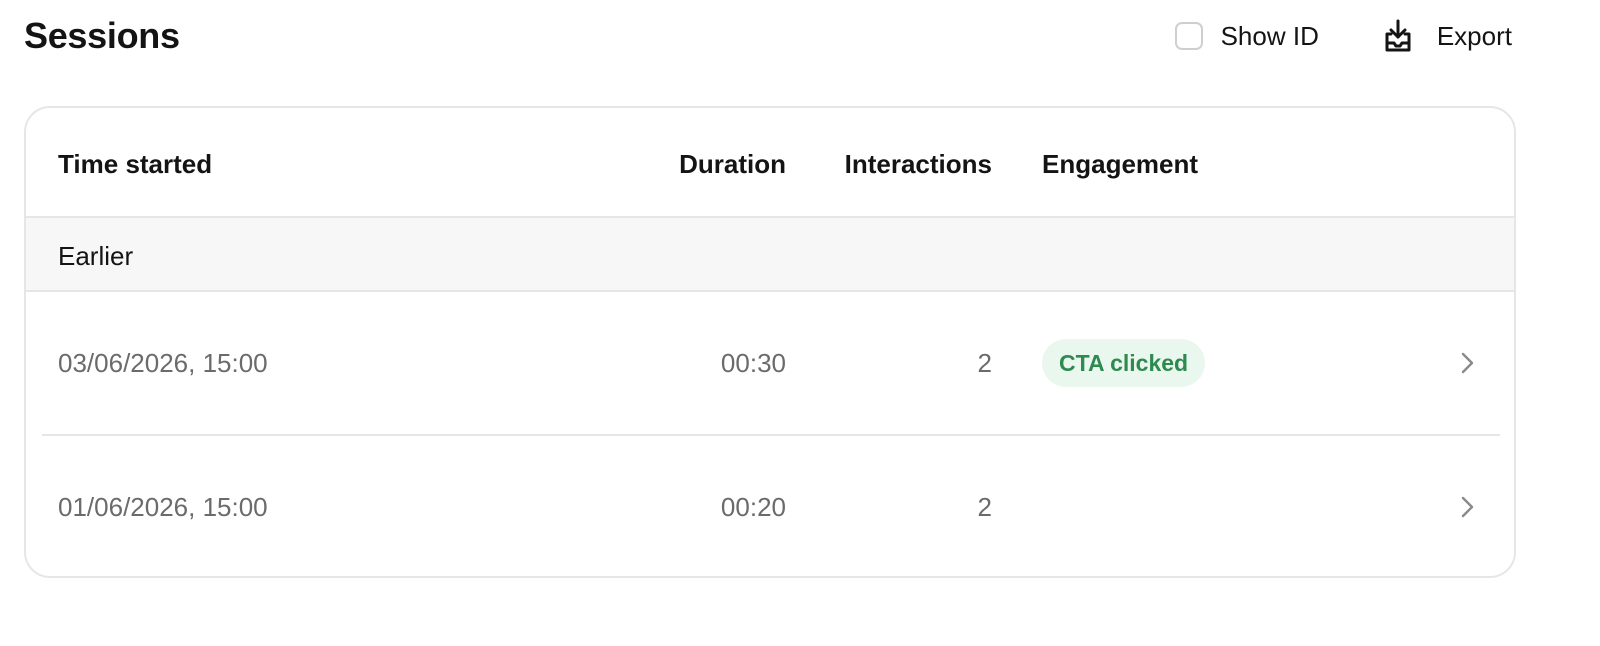 The image size is (1600, 646). What do you see at coordinates (770, 255) in the screenshot?
I see `group-header-earlier: Earlier` at bounding box center [770, 255].